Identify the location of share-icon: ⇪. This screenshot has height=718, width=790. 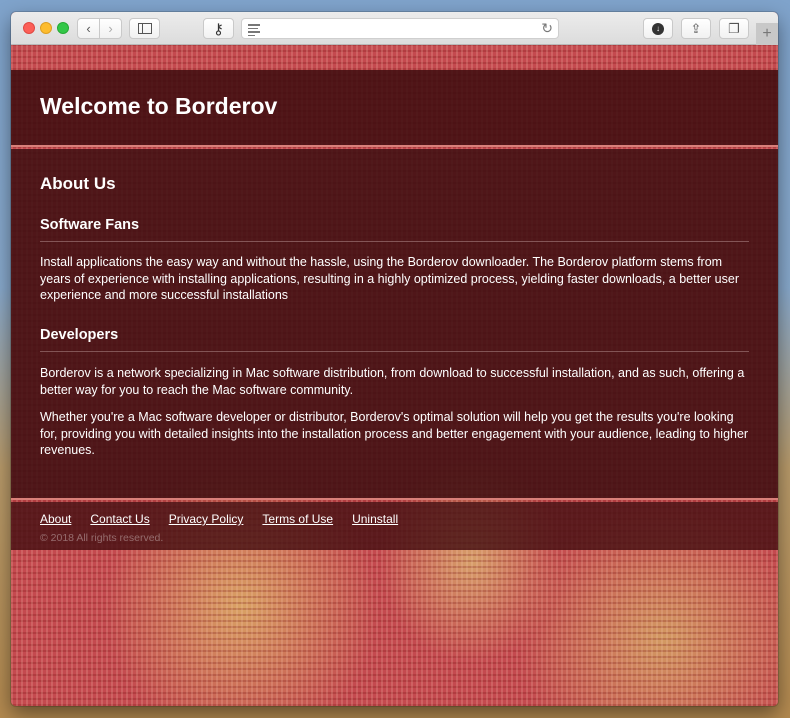
(696, 28).